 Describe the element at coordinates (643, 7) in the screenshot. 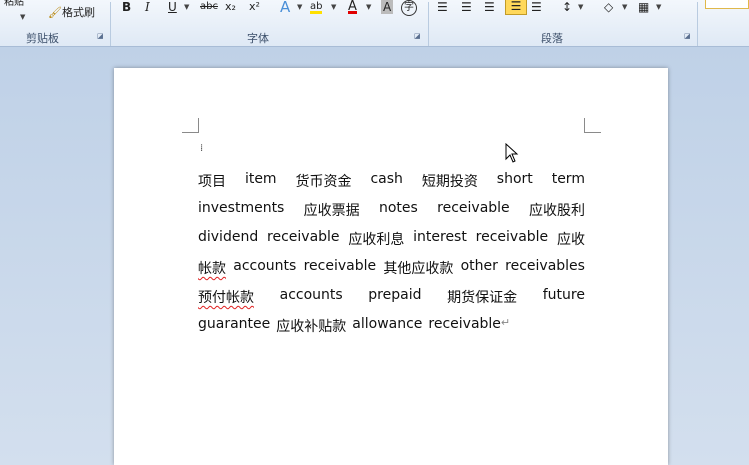

I see `borders-icon: ▦` at that location.